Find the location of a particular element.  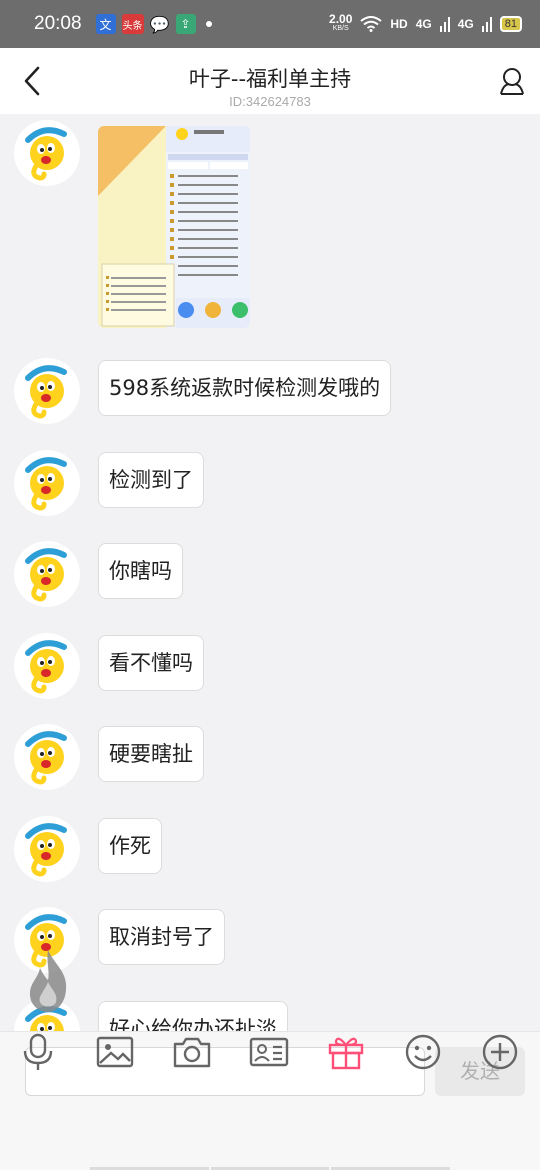

message-item: 598系统返款时候检测发哦的 is located at coordinates (203, 391).